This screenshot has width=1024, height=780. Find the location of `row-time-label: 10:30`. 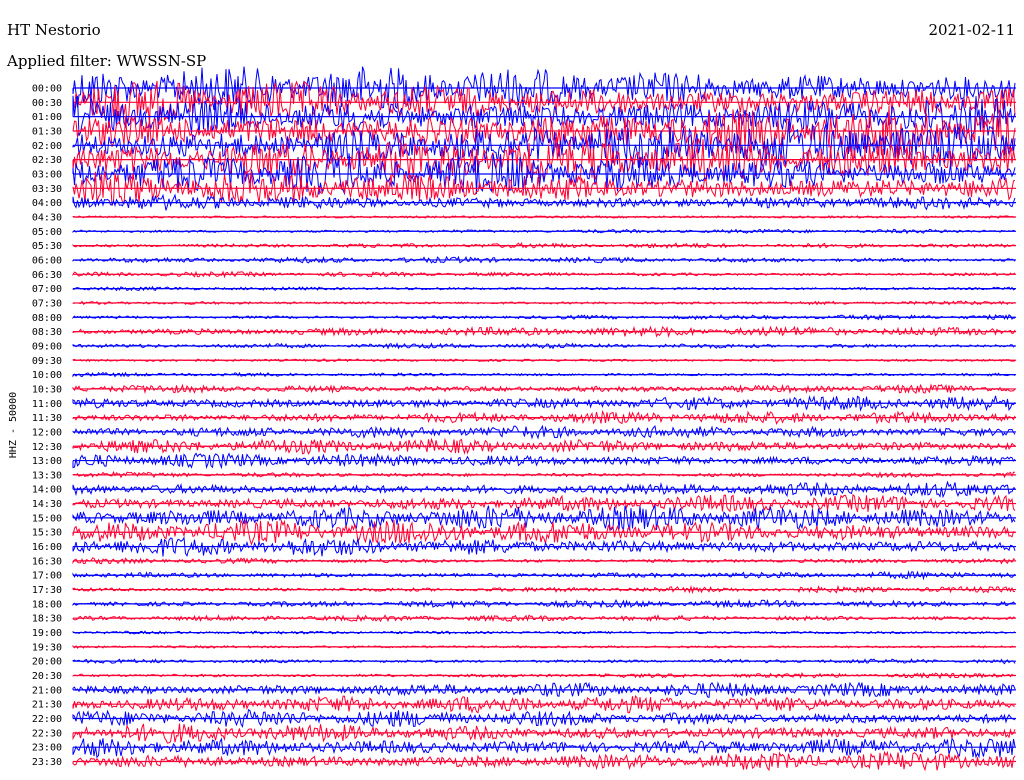

row-time-label: 10:30 is located at coordinates (47, 389).